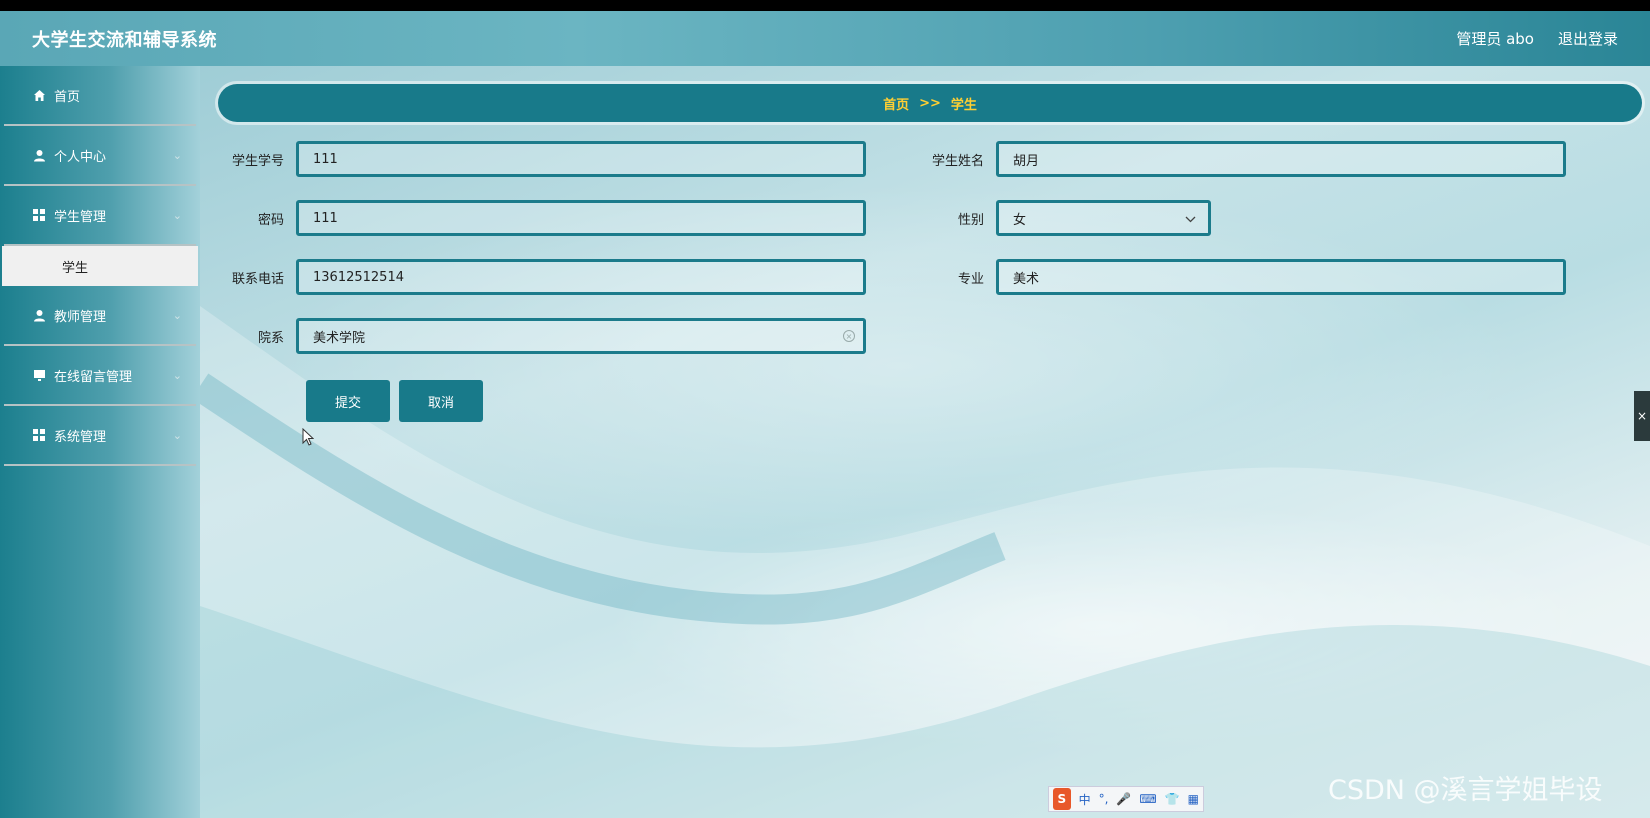  Describe the element at coordinates (581, 218) in the screenshot. I see `password-input: 111` at that location.